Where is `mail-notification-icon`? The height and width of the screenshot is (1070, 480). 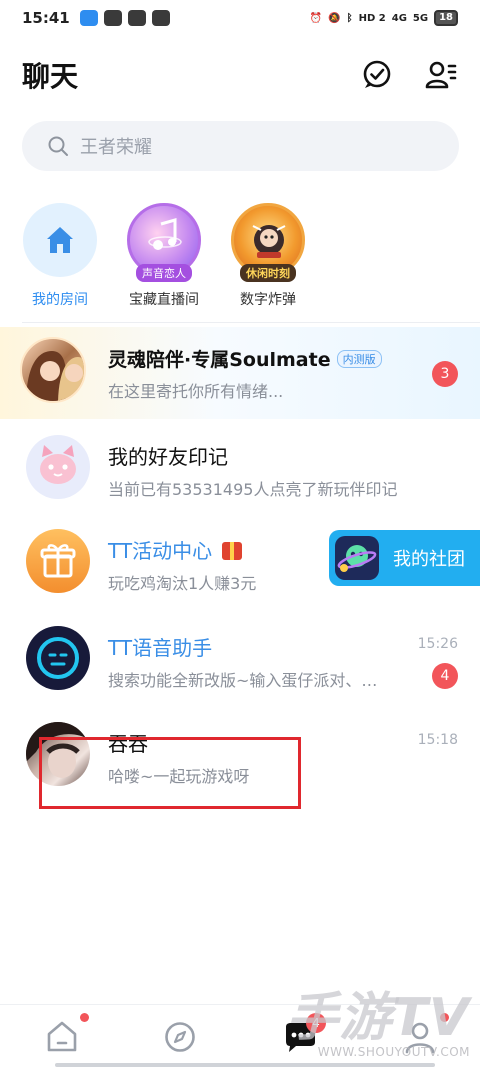
mail-notification-icon is located at coordinates (136, 18).